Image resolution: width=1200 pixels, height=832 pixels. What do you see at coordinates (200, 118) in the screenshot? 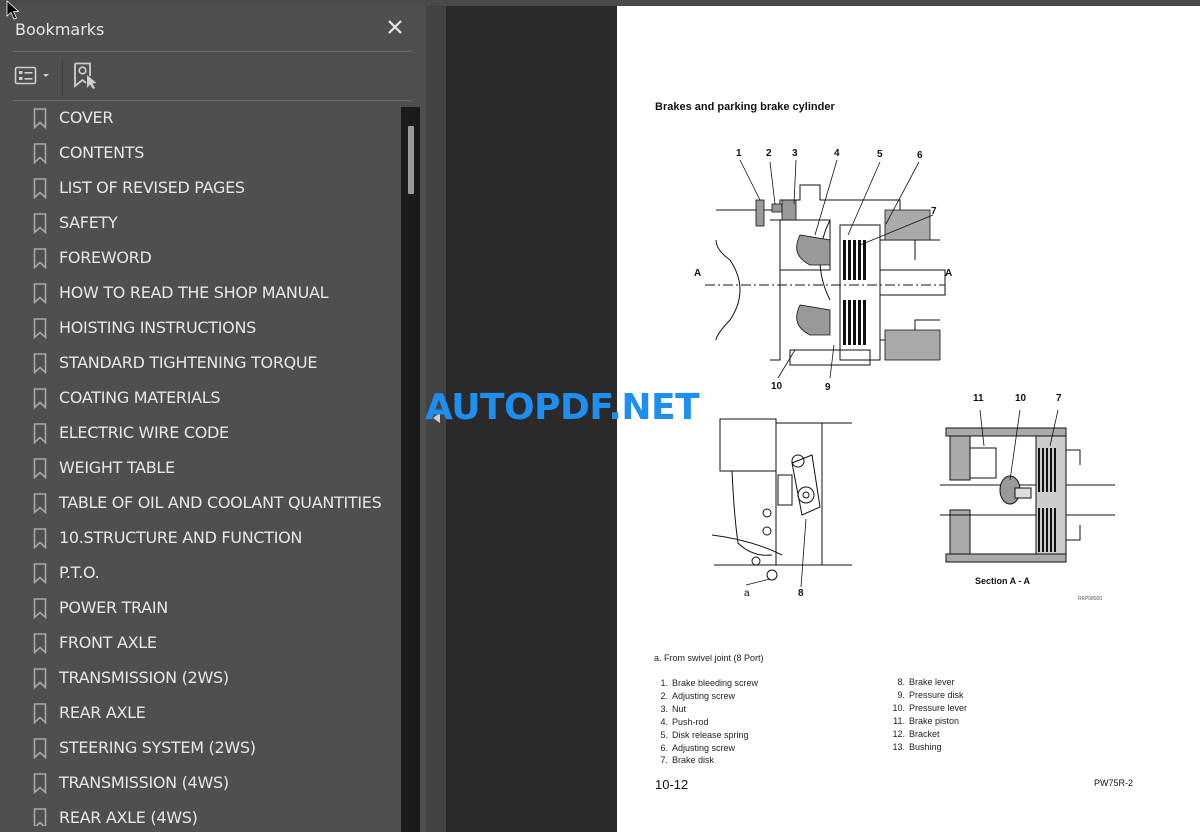
I see `bookmark-item: COVER` at bounding box center [200, 118].